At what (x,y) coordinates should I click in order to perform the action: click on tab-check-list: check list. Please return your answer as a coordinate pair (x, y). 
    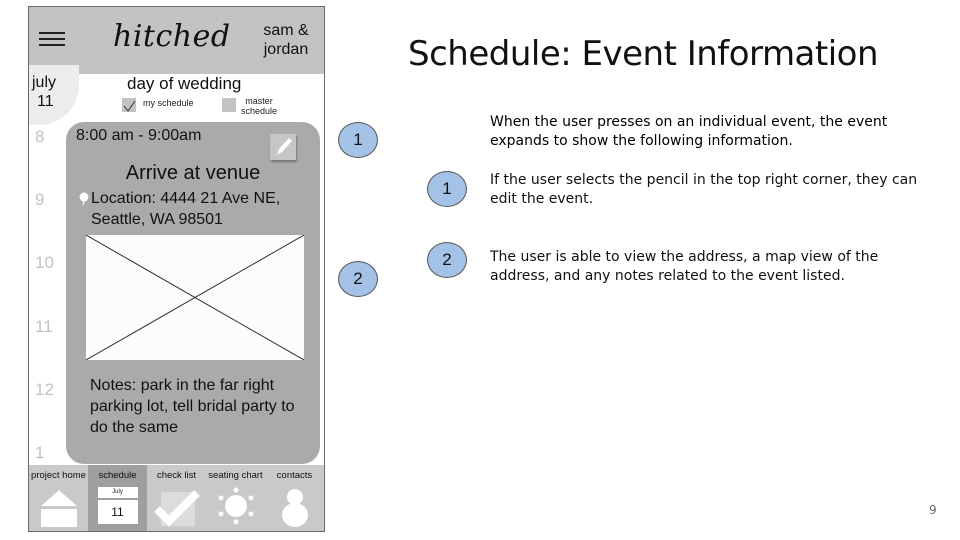
    Looking at the image, I should click on (176, 498).